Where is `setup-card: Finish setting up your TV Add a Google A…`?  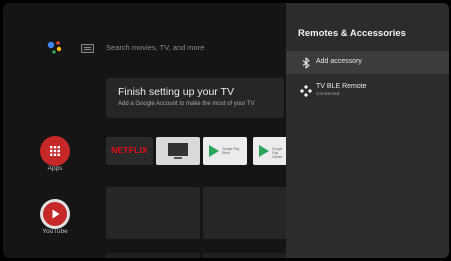
setup-card: Finish setting up your TV Add a Google A… is located at coordinates (195, 98).